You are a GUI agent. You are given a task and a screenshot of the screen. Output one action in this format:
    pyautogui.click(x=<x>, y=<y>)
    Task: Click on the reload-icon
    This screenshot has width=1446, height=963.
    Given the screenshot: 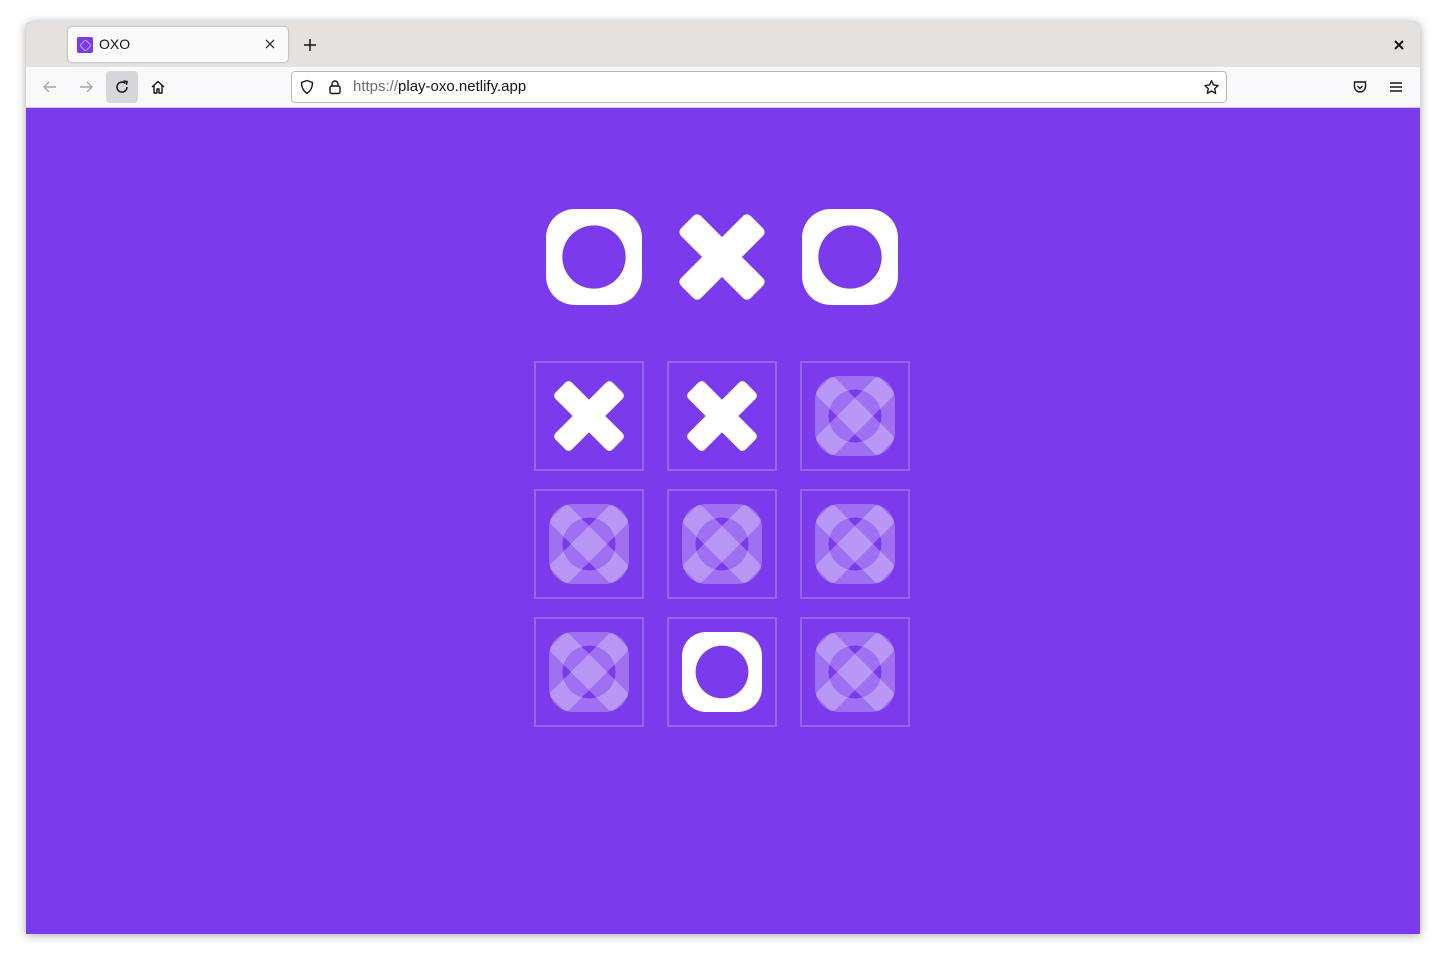 What is the action you would take?
    pyautogui.click(x=122, y=87)
    